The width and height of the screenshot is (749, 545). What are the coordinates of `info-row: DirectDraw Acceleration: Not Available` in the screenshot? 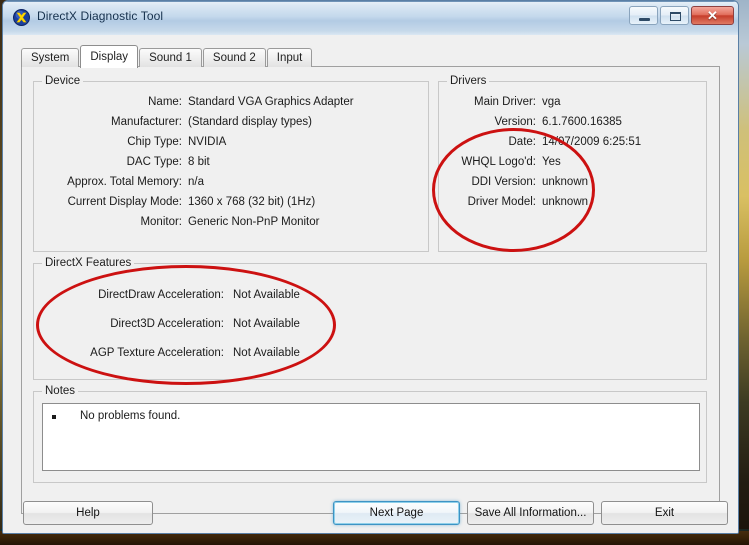 It's located at (370, 296).